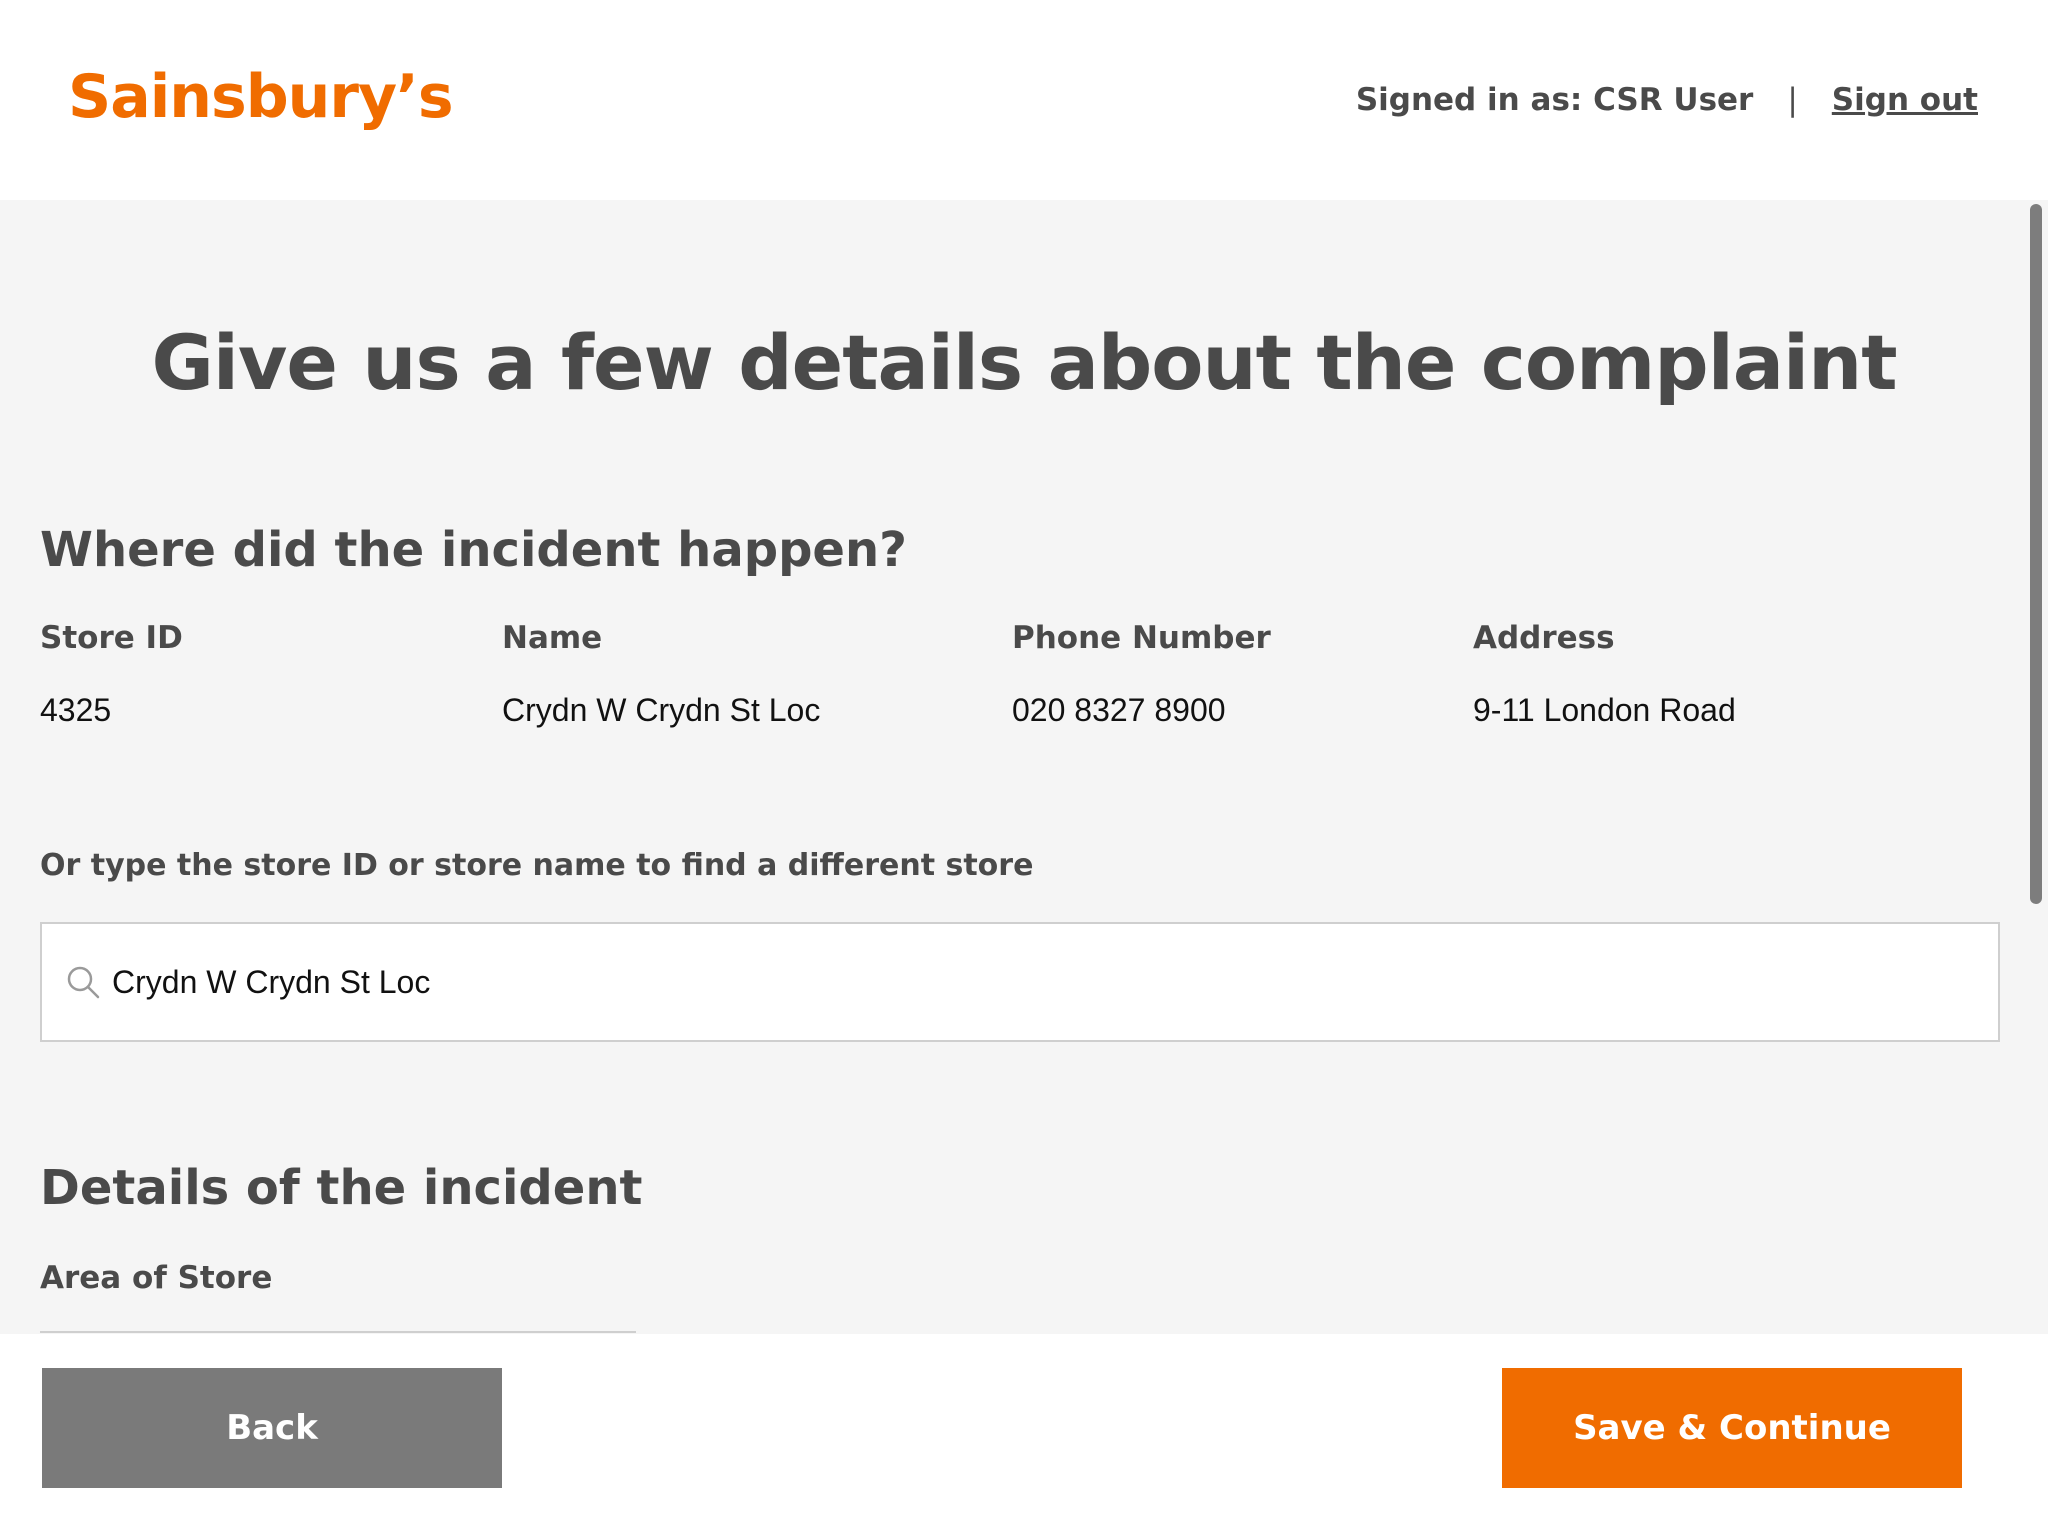 This screenshot has height=1536, width=2048. What do you see at coordinates (1905, 100) in the screenshot?
I see `sign-out-link: Sign out` at bounding box center [1905, 100].